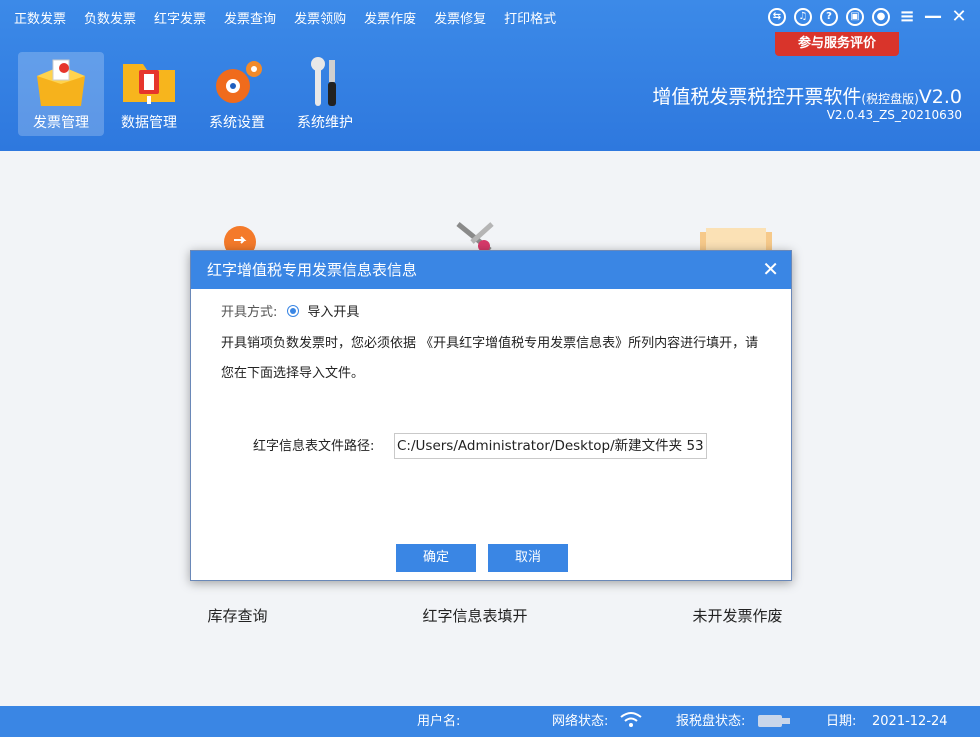  Describe the element at coordinates (491, 270) in the screenshot. I see `dialog-title: 红字增值税专用发票信息表信息` at that location.